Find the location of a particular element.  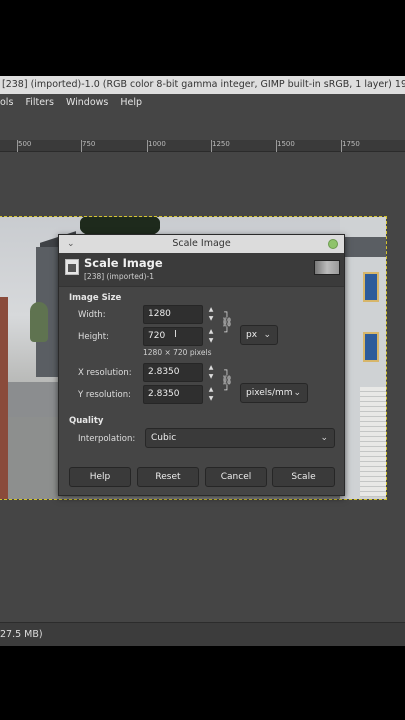

resolution-unit-value: pixels/mm is located at coordinates (269, 393).